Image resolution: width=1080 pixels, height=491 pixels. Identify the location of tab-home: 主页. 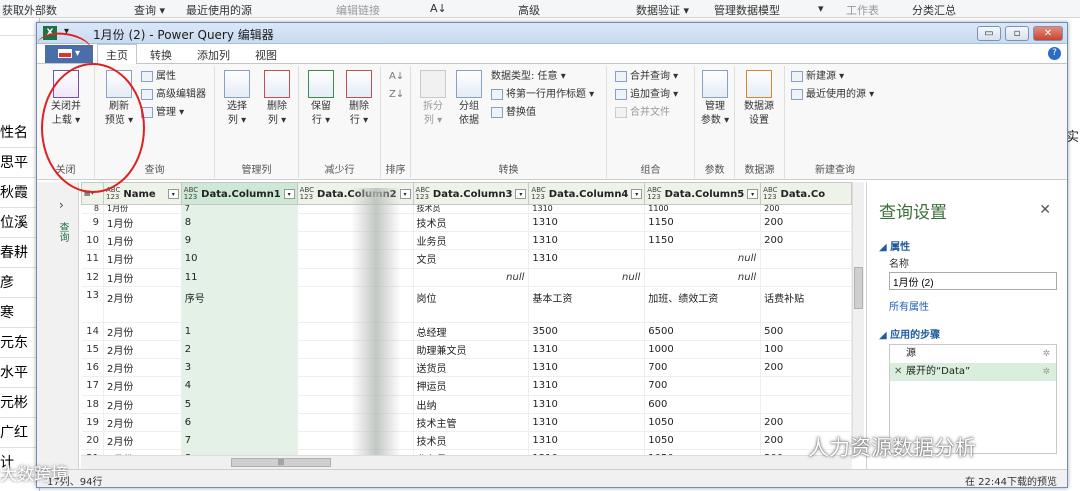
(117, 54).